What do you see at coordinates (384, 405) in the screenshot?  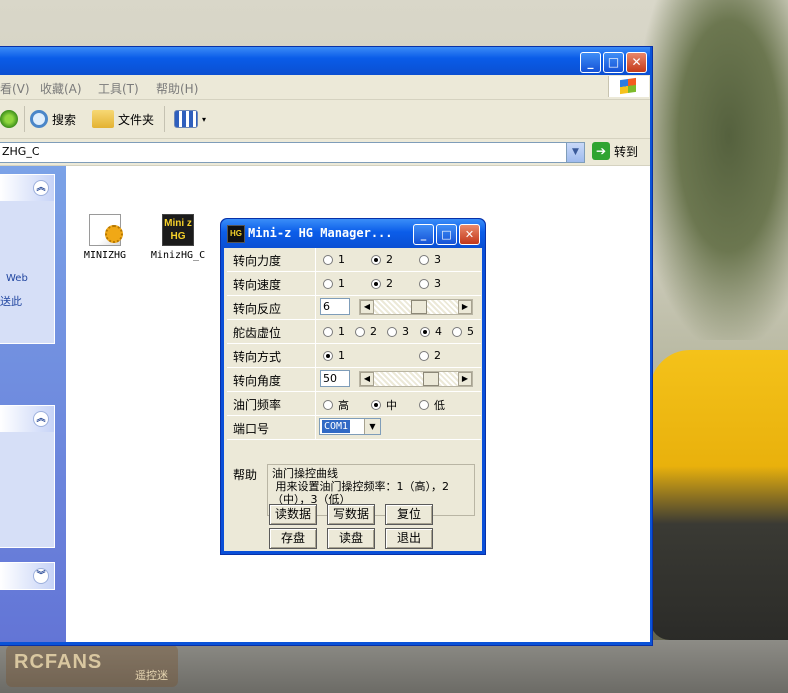 I see `radio-option: 中` at bounding box center [384, 405].